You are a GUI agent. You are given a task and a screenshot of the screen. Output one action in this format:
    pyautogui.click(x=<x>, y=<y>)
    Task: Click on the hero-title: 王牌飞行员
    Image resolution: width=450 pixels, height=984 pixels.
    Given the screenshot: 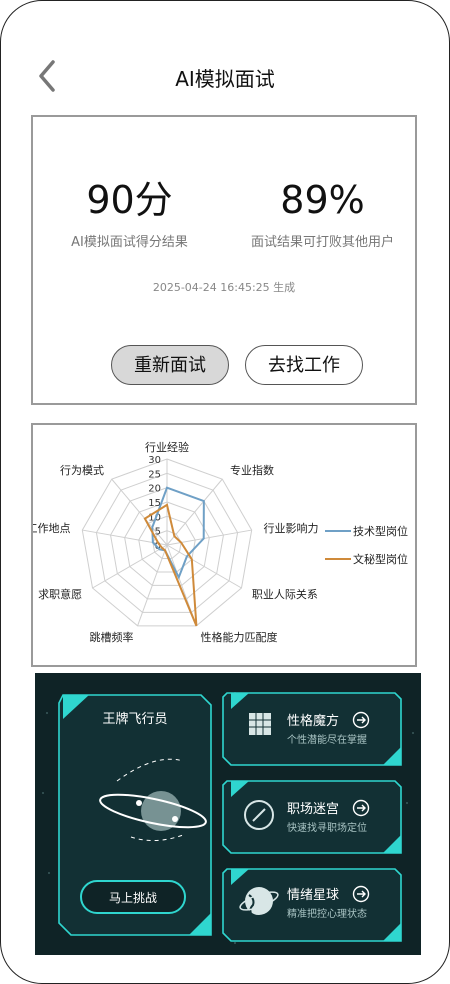 What is the action you would take?
    pyautogui.click(x=134, y=719)
    